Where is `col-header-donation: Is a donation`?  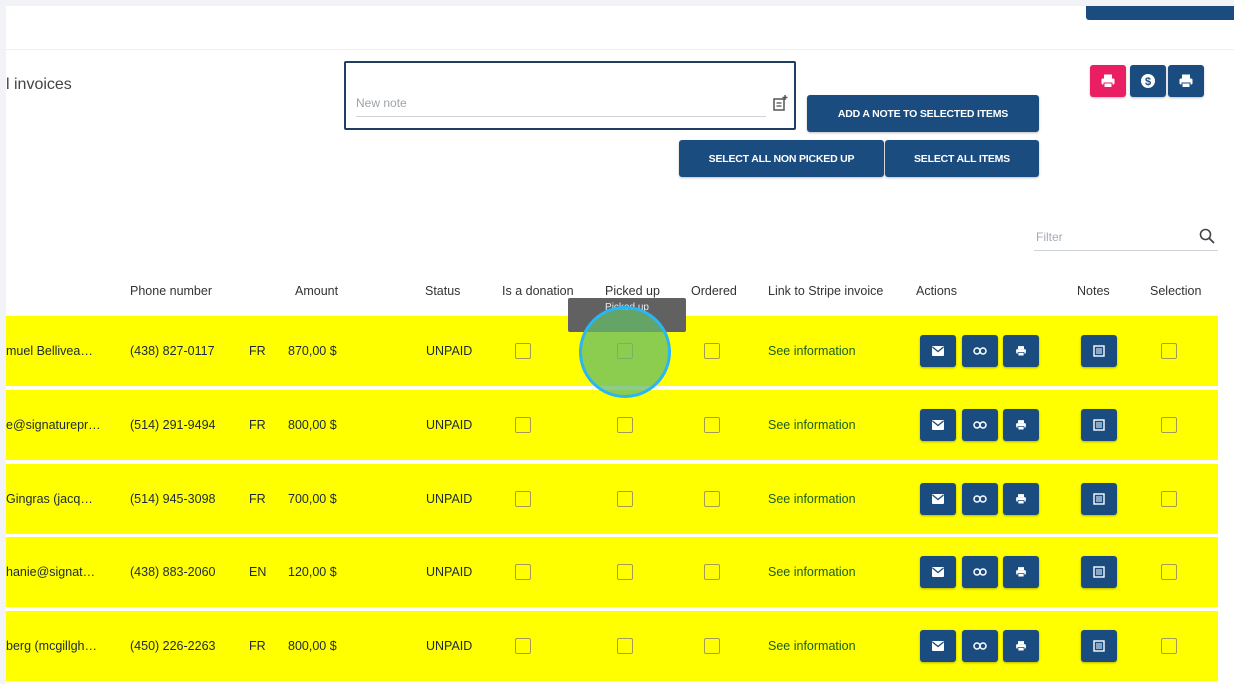 col-header-donation: Is a donation is located at coordinates (538, 291).